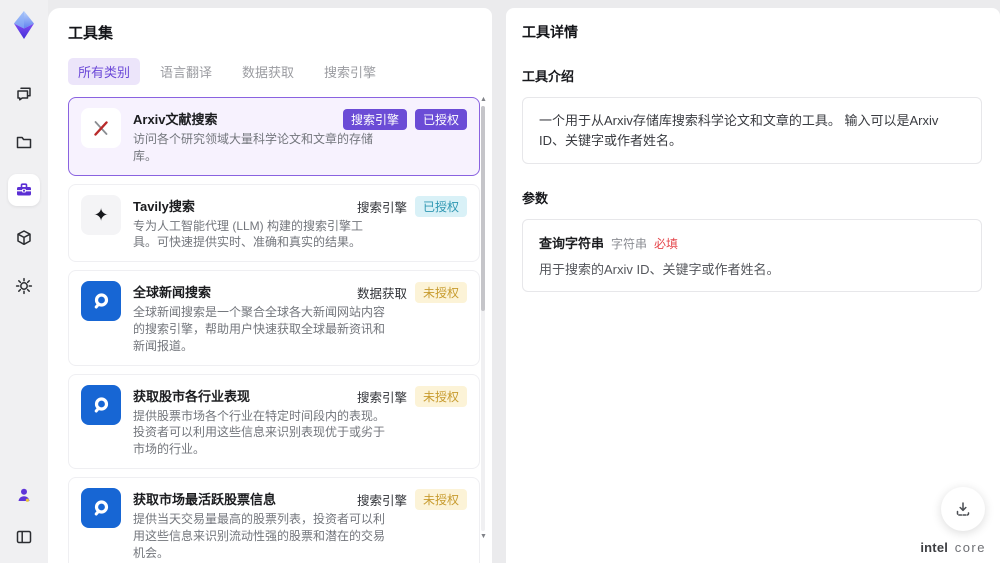  I want to click on tab-search-engine: 搜索引擎, so click(350, 71).